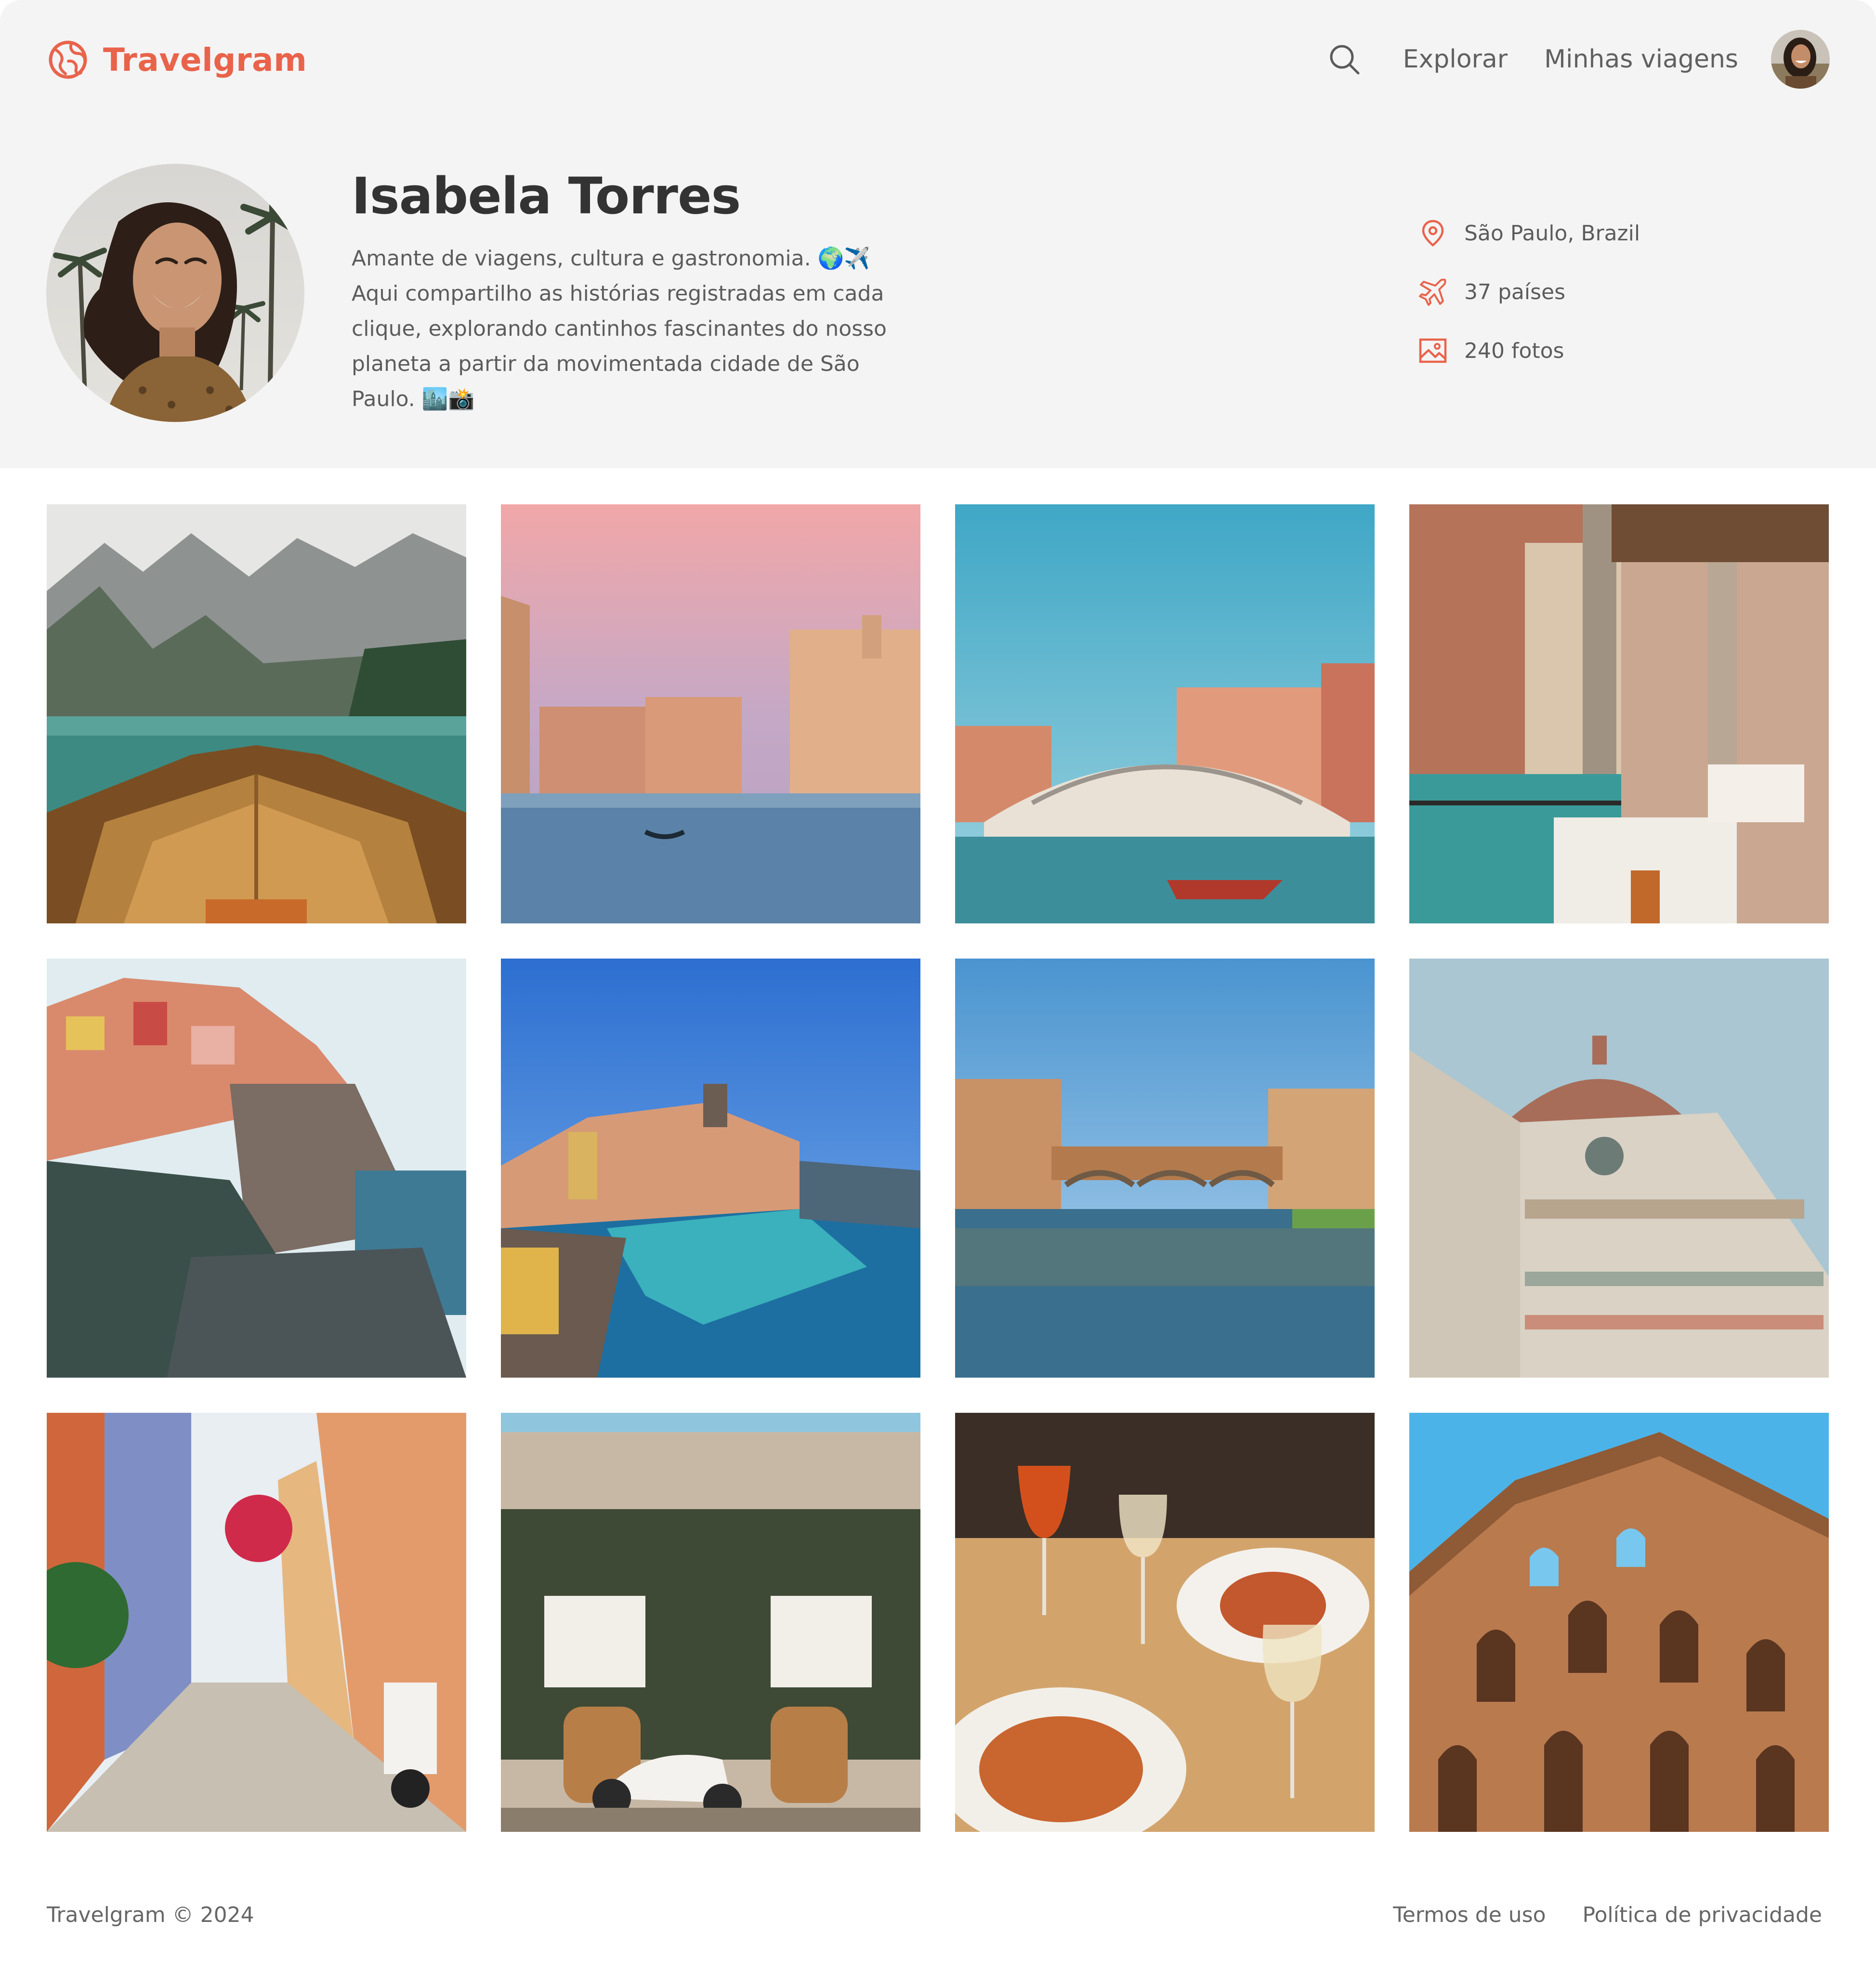 This screenshot has height=1973, width=1876. What do you see at coordinates (150, 1915) in the screenshot?
I see `footer-copyright: Travelgram © 2024` at bounding box center [150, 1915].